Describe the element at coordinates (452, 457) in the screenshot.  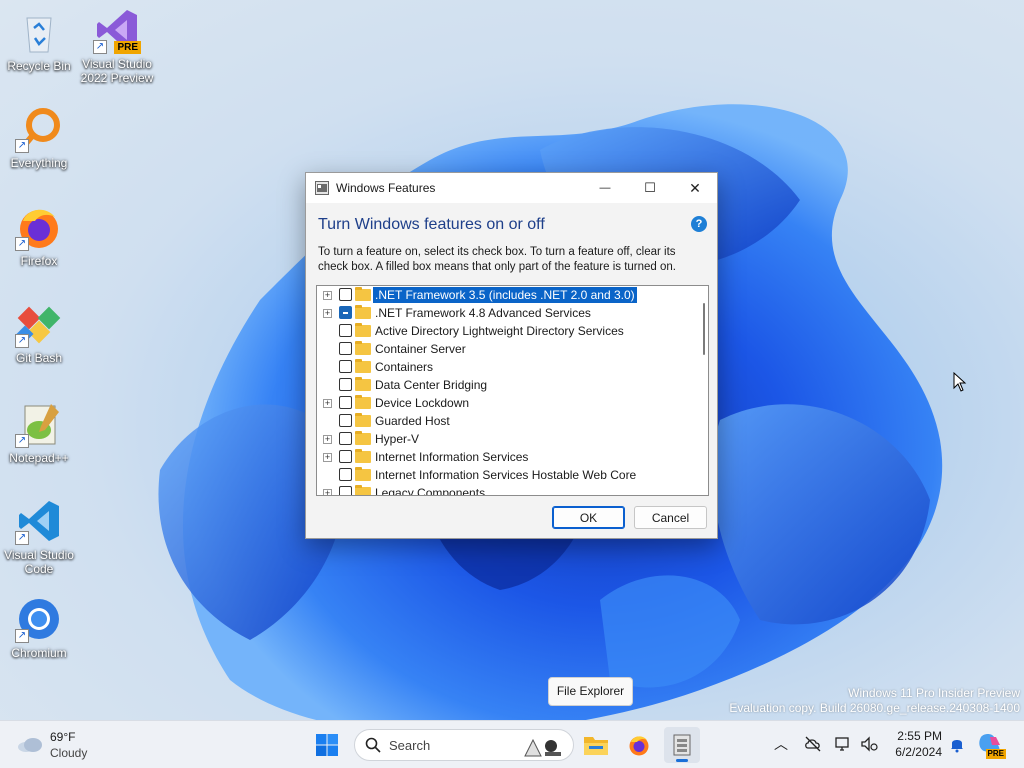
I see `feature-label: Internet Information Services` at that location.